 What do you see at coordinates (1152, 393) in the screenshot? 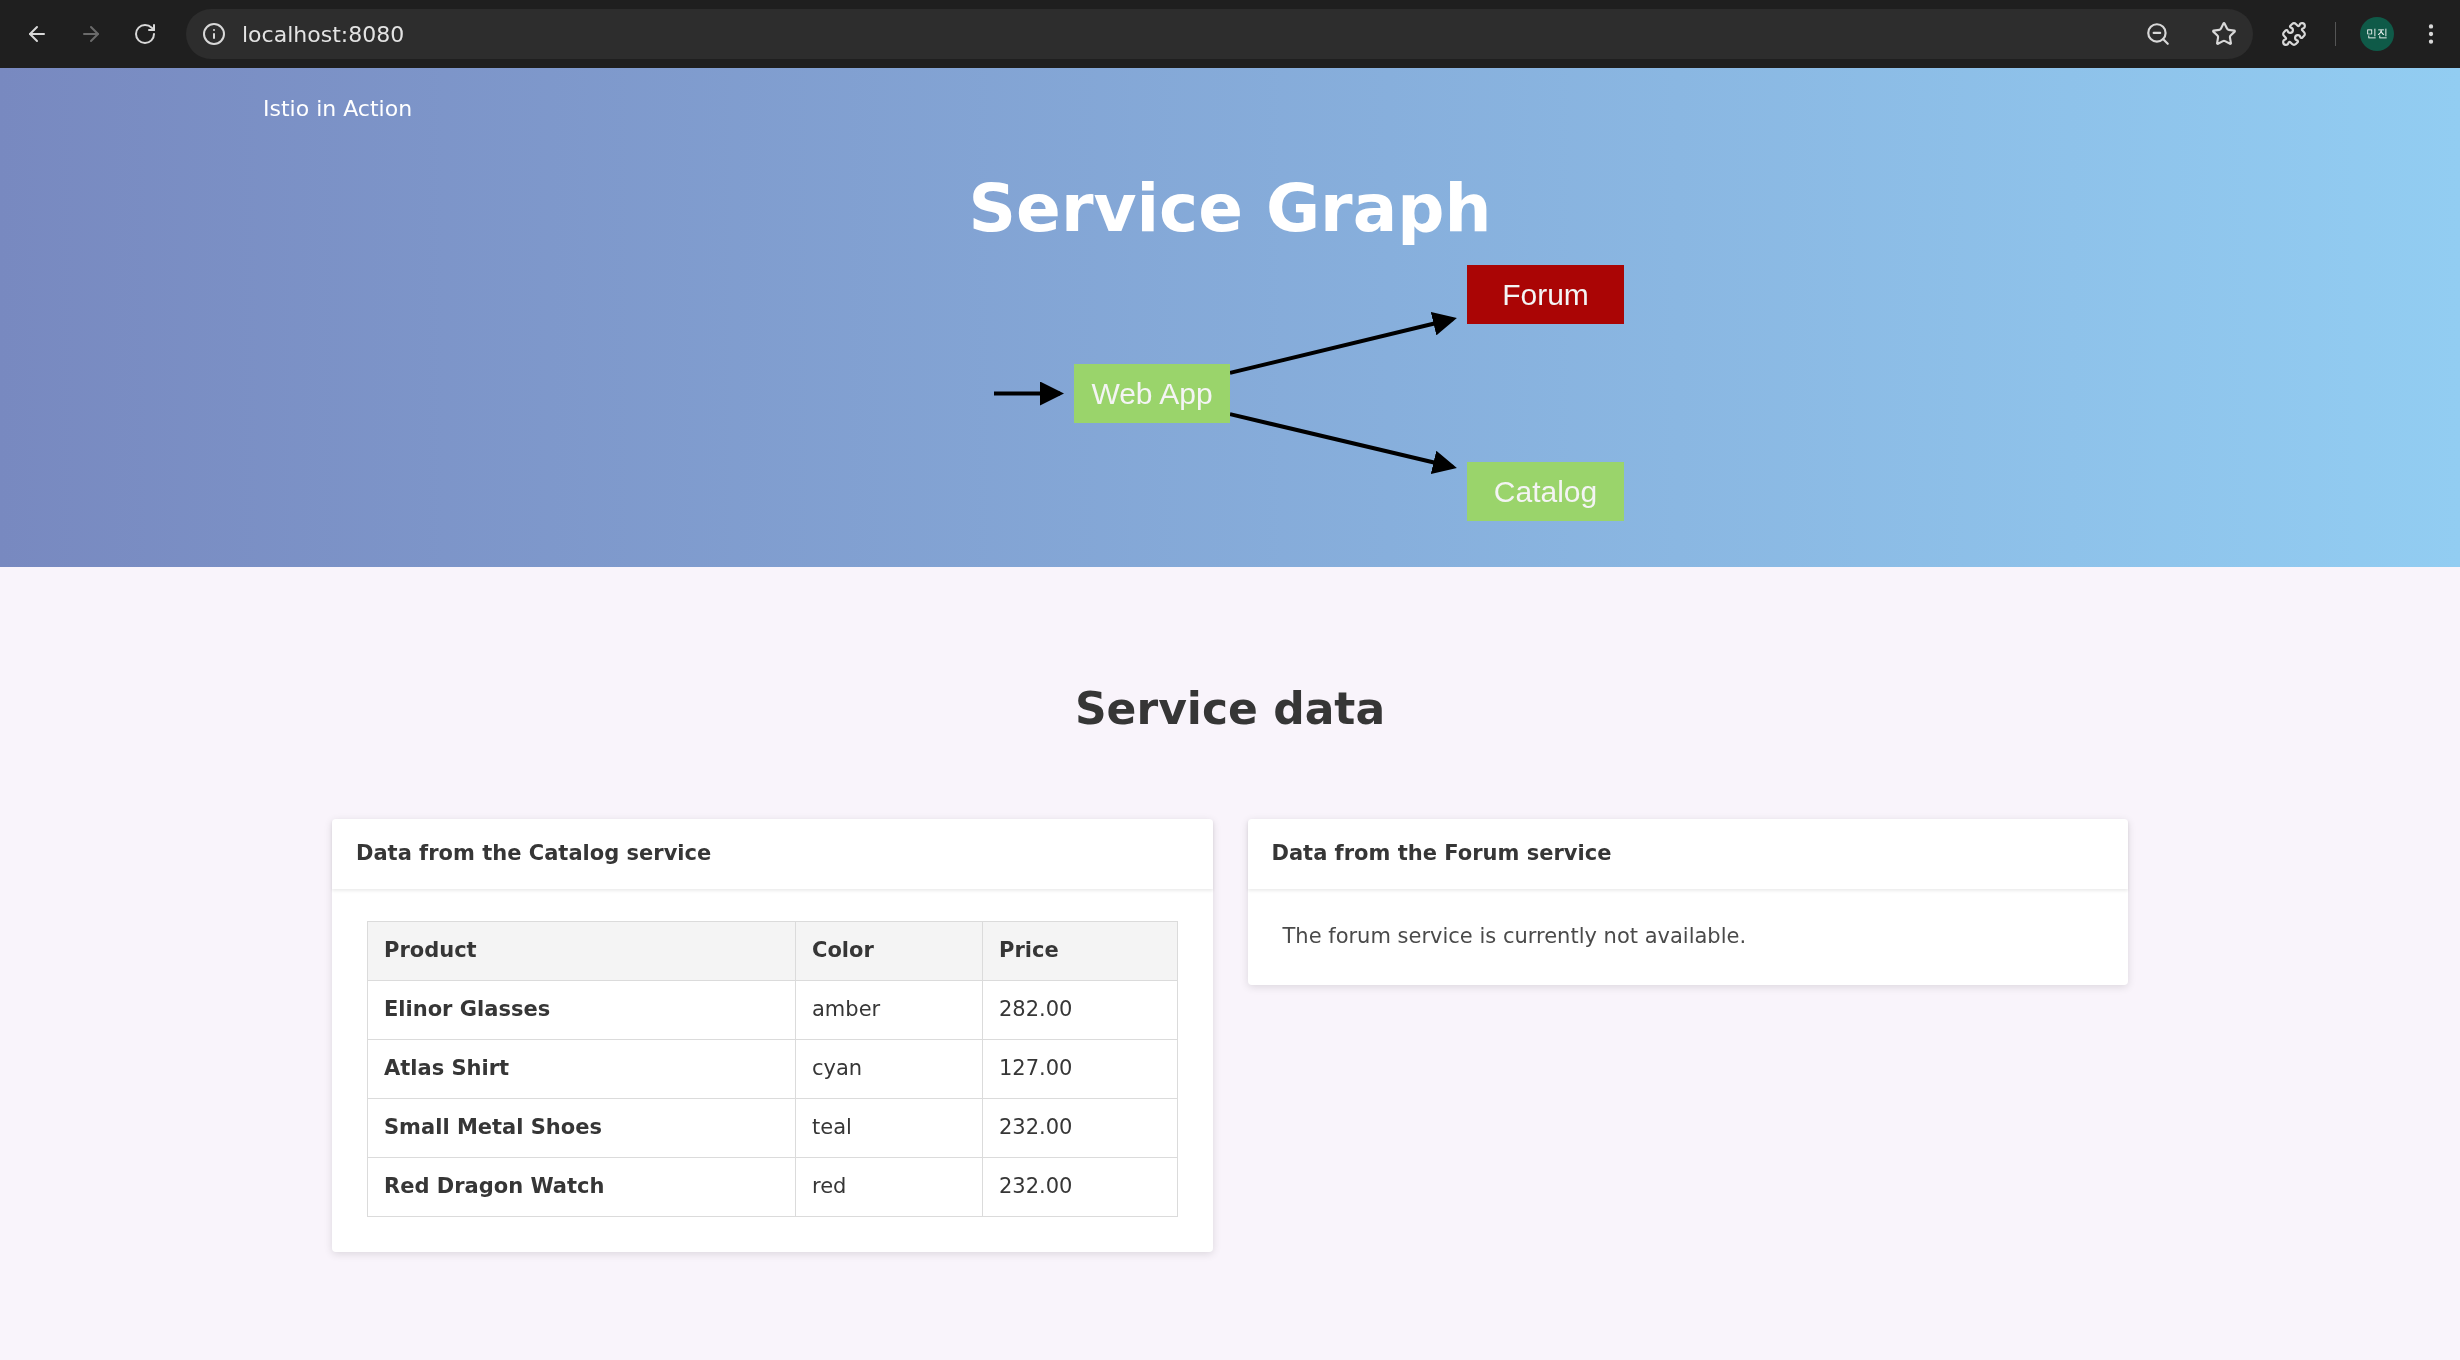
I see `service-node: Web App` at bounding box center [1152, 393].